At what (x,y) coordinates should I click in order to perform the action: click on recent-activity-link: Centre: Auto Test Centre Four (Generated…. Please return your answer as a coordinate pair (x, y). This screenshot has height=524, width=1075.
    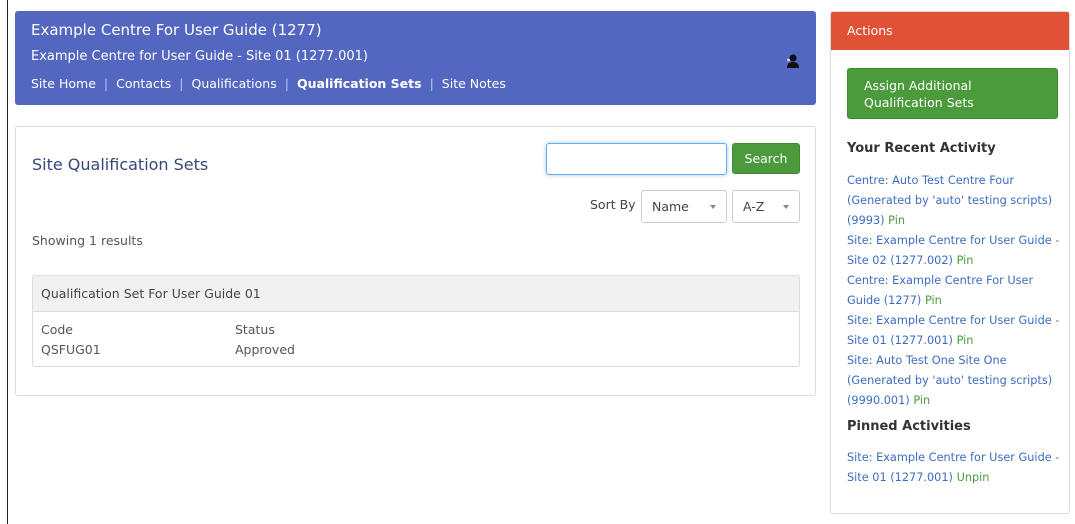
    Looking at the image, I should click on (949, 200).